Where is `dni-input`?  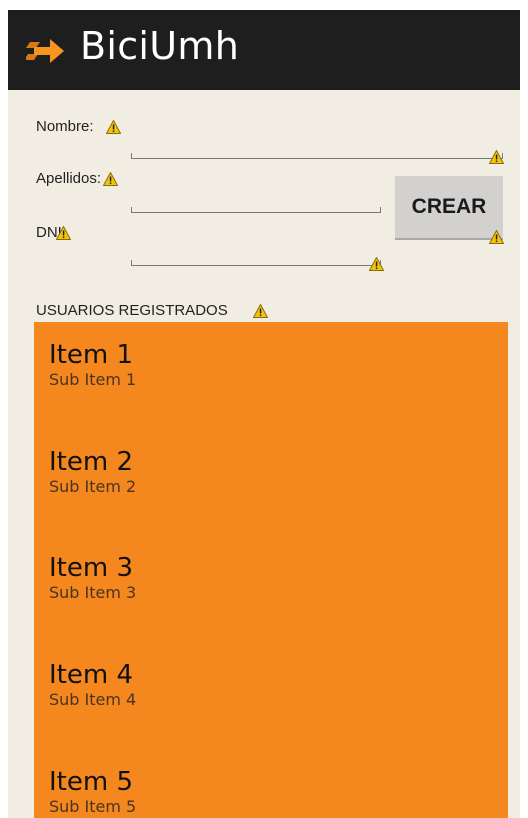
dni-input is located at coordinates (256, 255).